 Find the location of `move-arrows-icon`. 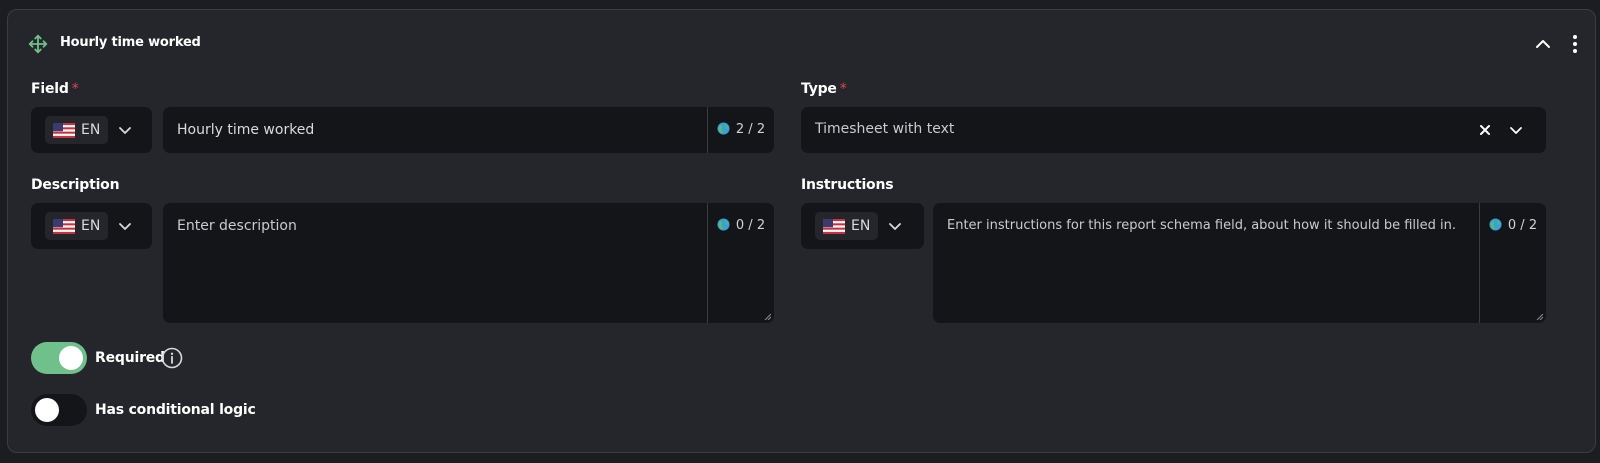

move-arrows-icon is located at coordinates (38, 44).